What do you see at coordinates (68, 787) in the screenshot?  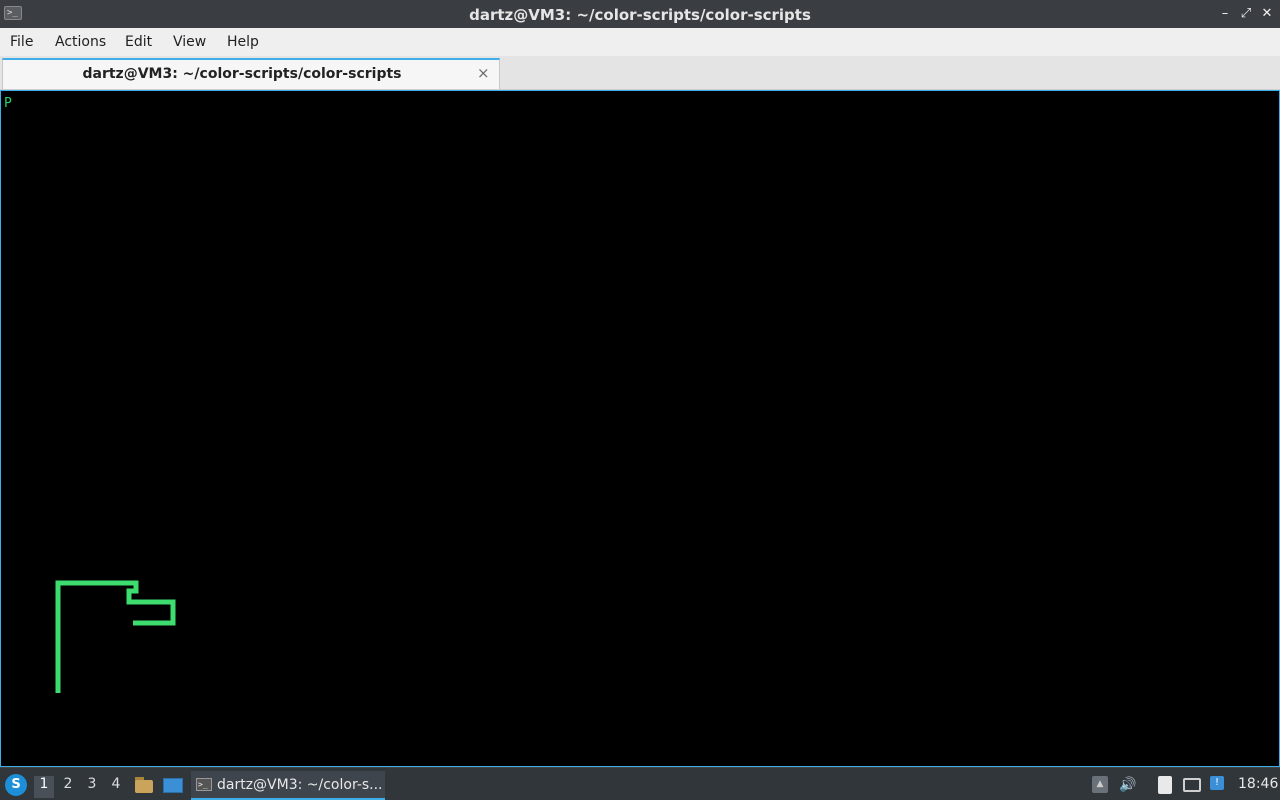 I see `workspace-2: 2` at bounding box center [68, 787].